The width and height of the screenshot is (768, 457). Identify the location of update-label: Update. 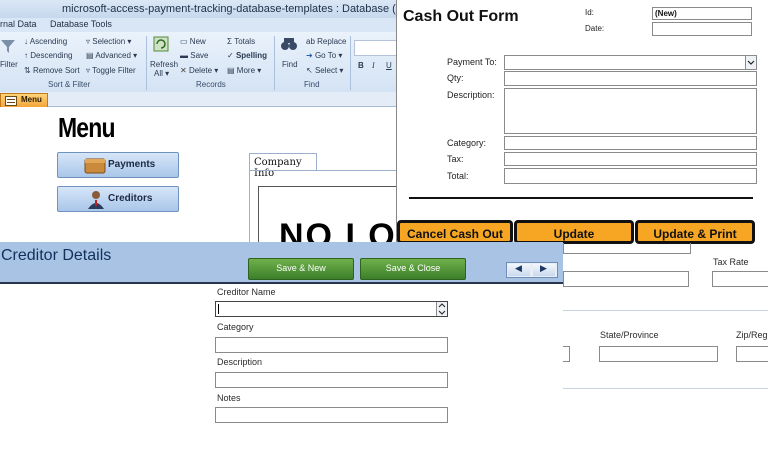
(574, 234).